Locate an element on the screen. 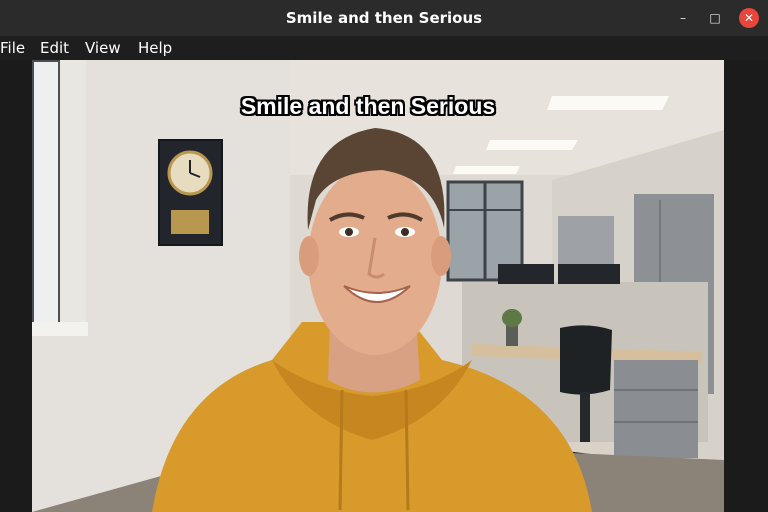  office-chair is located at coordinates (586, 360).